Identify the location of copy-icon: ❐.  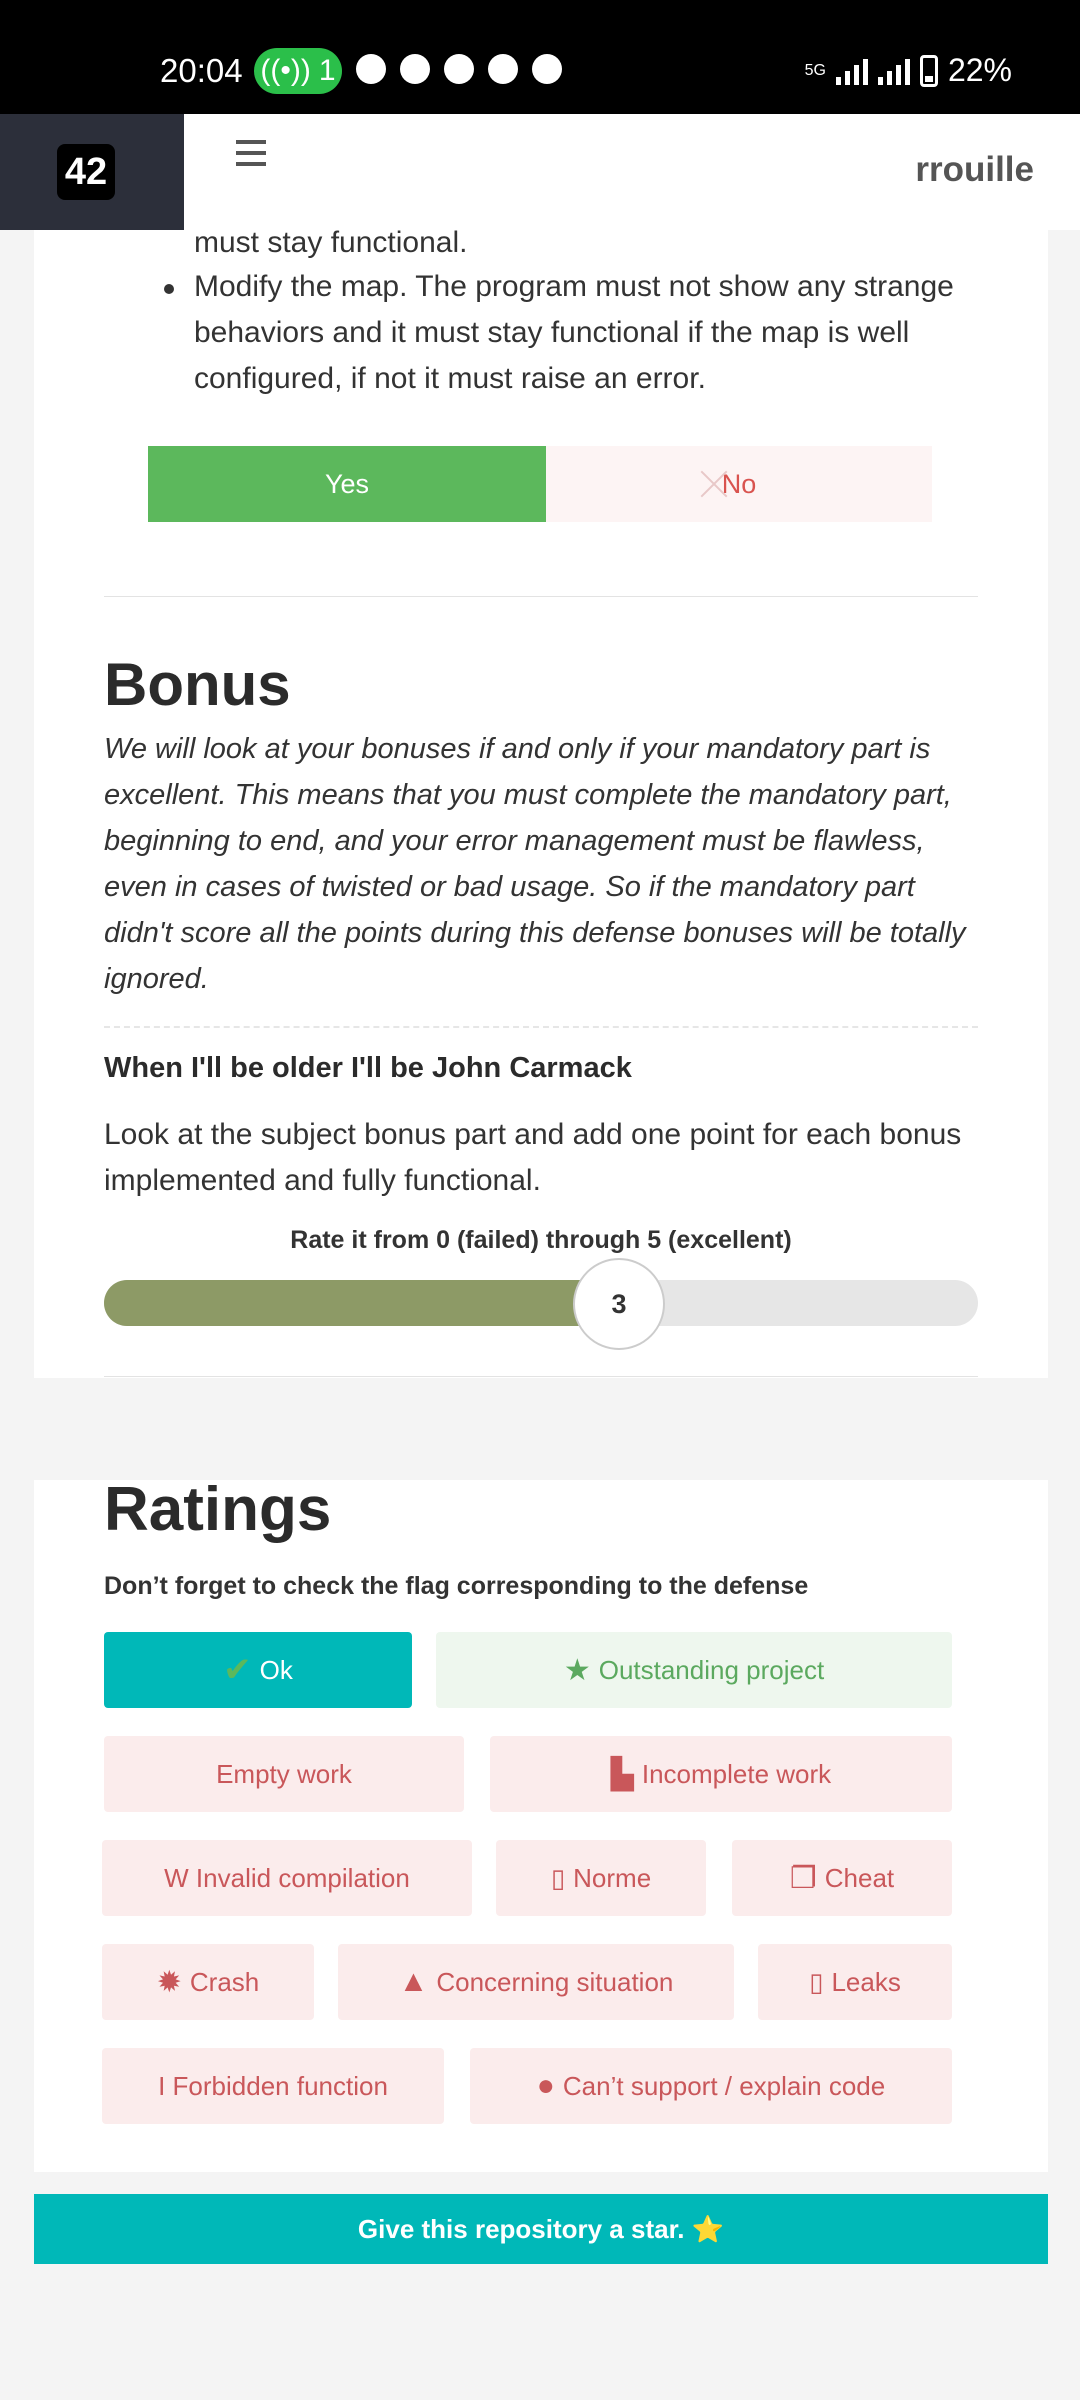
(803, 1878).